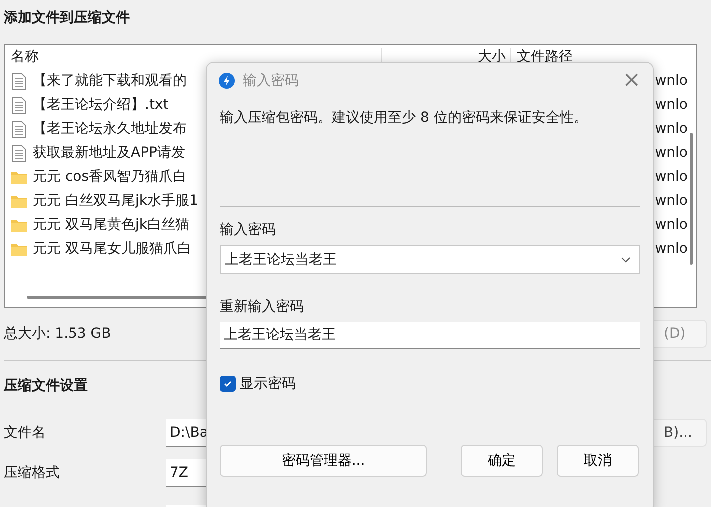 The image size is (711, 507). Describe the element at coordinates (227, 81) in the screenshot. I see `lightning-icon` at that location.